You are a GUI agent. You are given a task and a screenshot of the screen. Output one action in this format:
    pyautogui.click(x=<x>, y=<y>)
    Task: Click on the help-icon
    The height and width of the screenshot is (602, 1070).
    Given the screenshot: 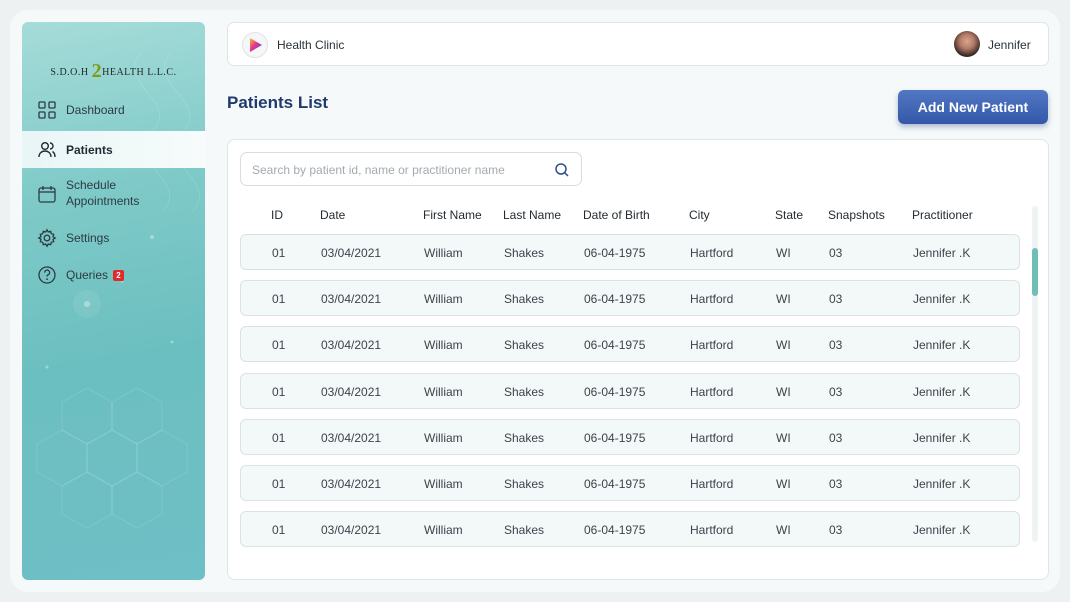 What is the action you would take?
    pyautogui.click(x=47, y=275)
    